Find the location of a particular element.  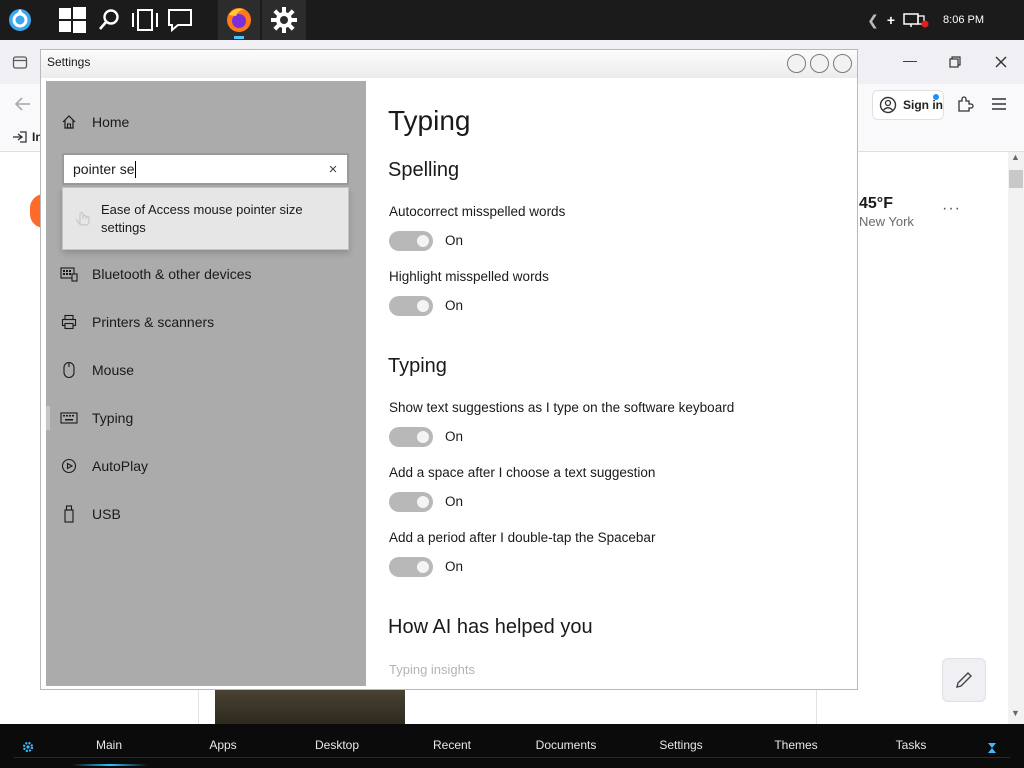

sign-in-button: Sign in is located at coordinates (908, 105).